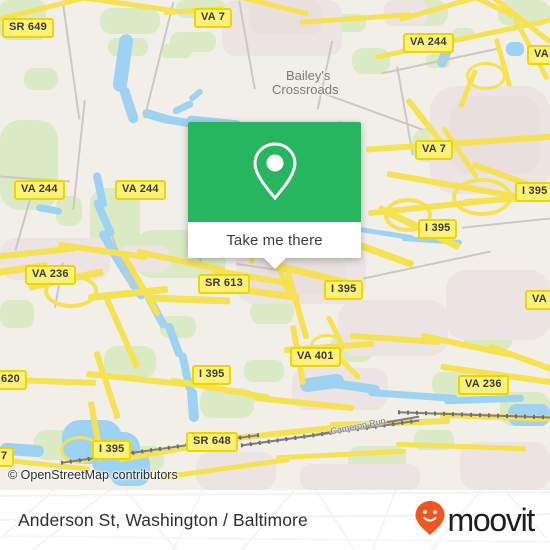 The width and height of the screenshot is (550, 550). Describe the element at coordinates (315, 357) in the screenshot. I see `road-shield: VA 401` at that location.